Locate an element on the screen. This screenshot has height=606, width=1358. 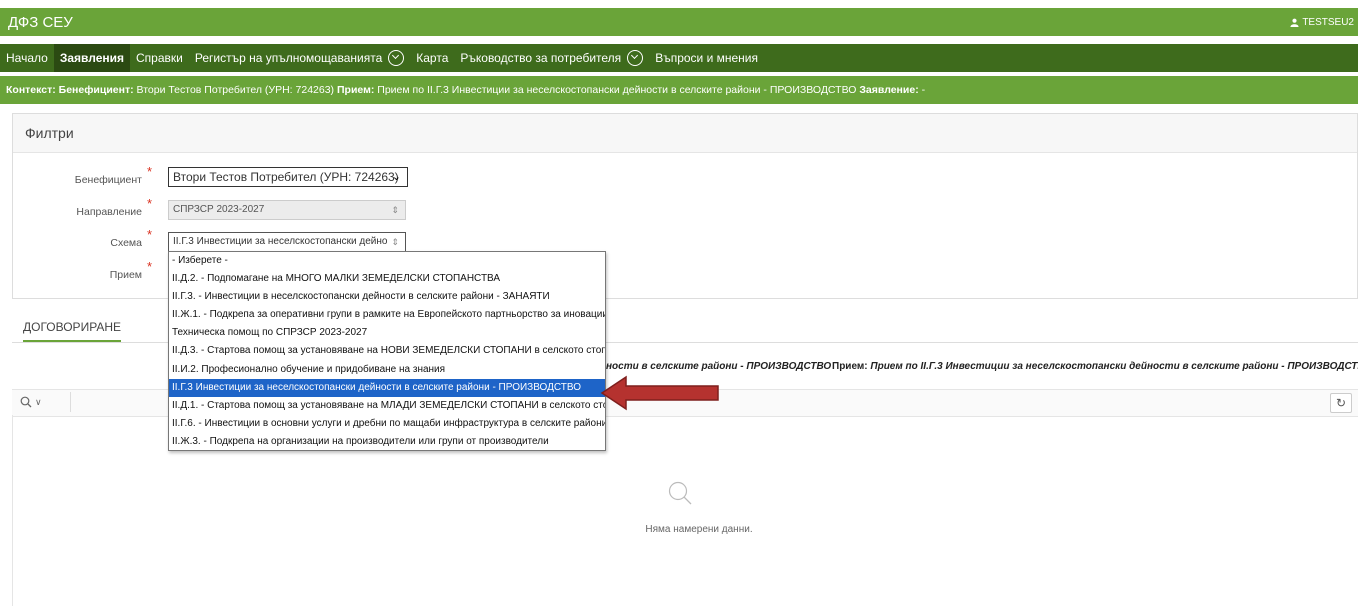
user-menu: TESTSEU2 is located at coordinates (1322, 22).